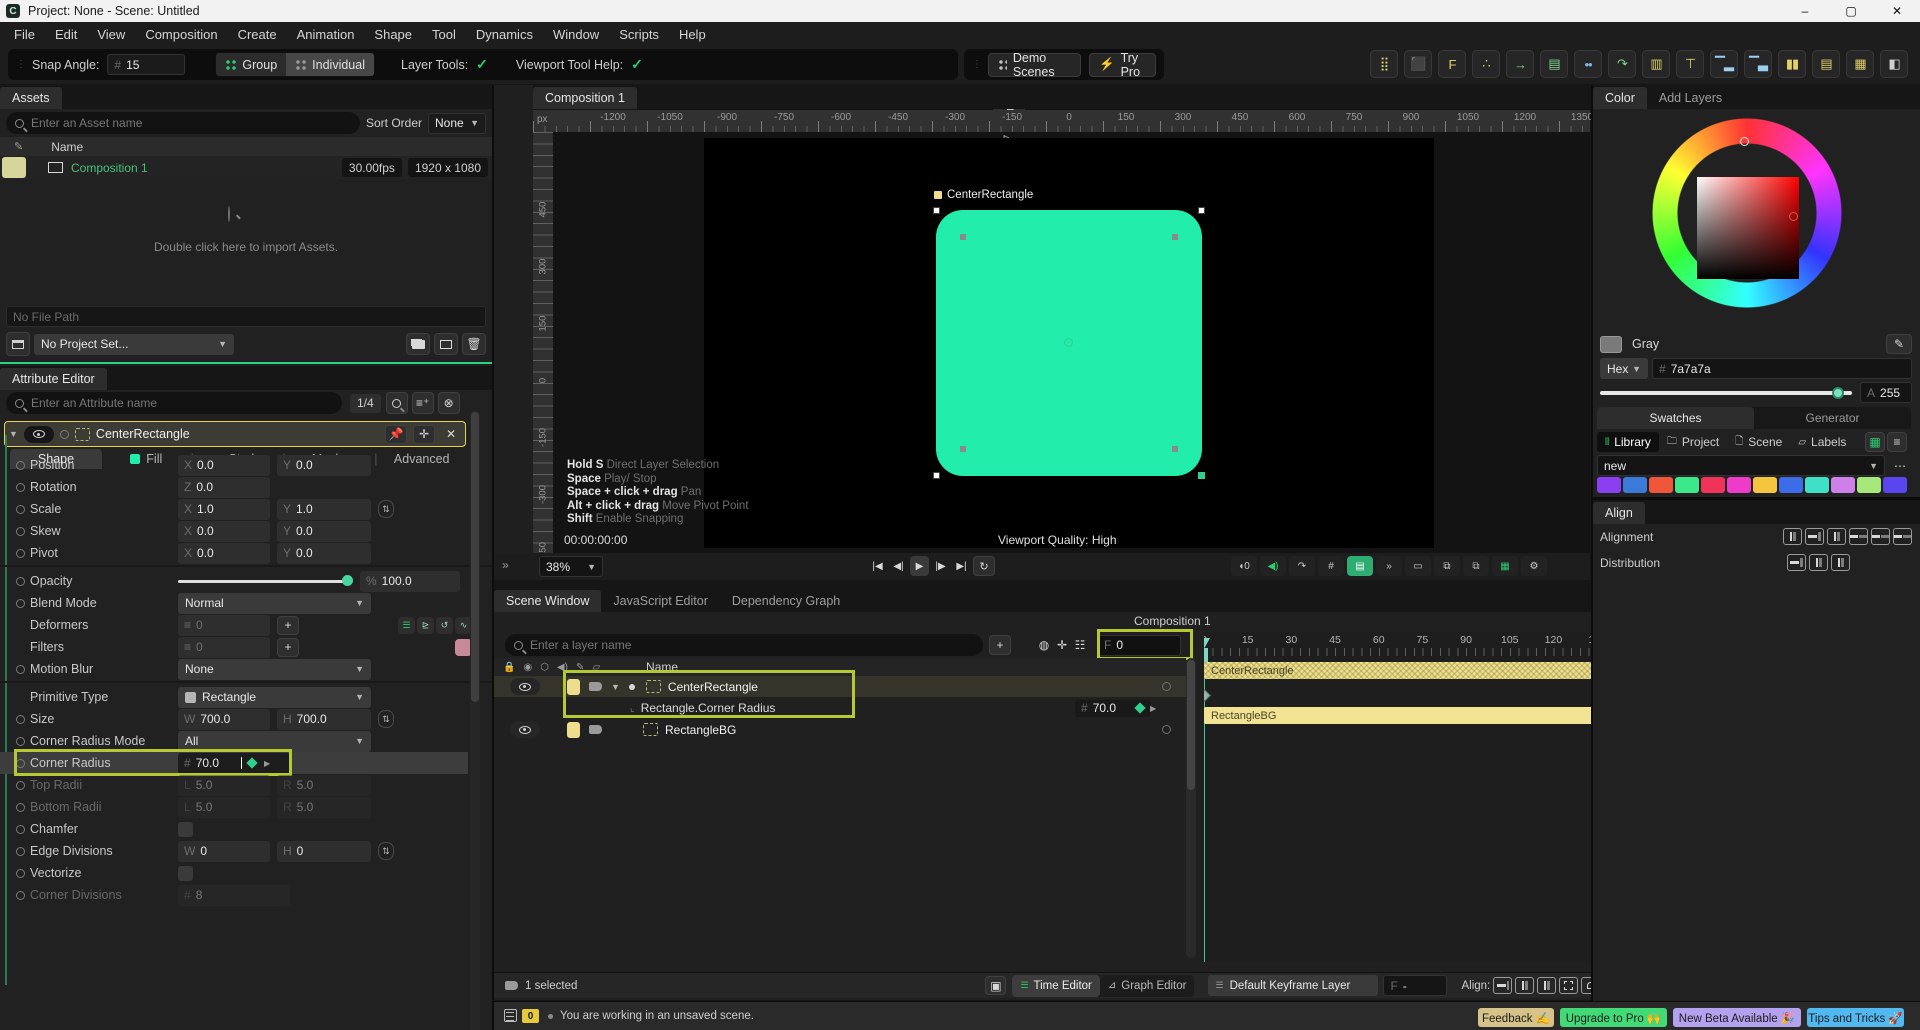 The width and height of the screenshot is (1920, 1030). What do you see at coordinates (1675, 418) in the screenshot?
I see `tab-swatches: Swatches` at bounding box center [1675, 418].